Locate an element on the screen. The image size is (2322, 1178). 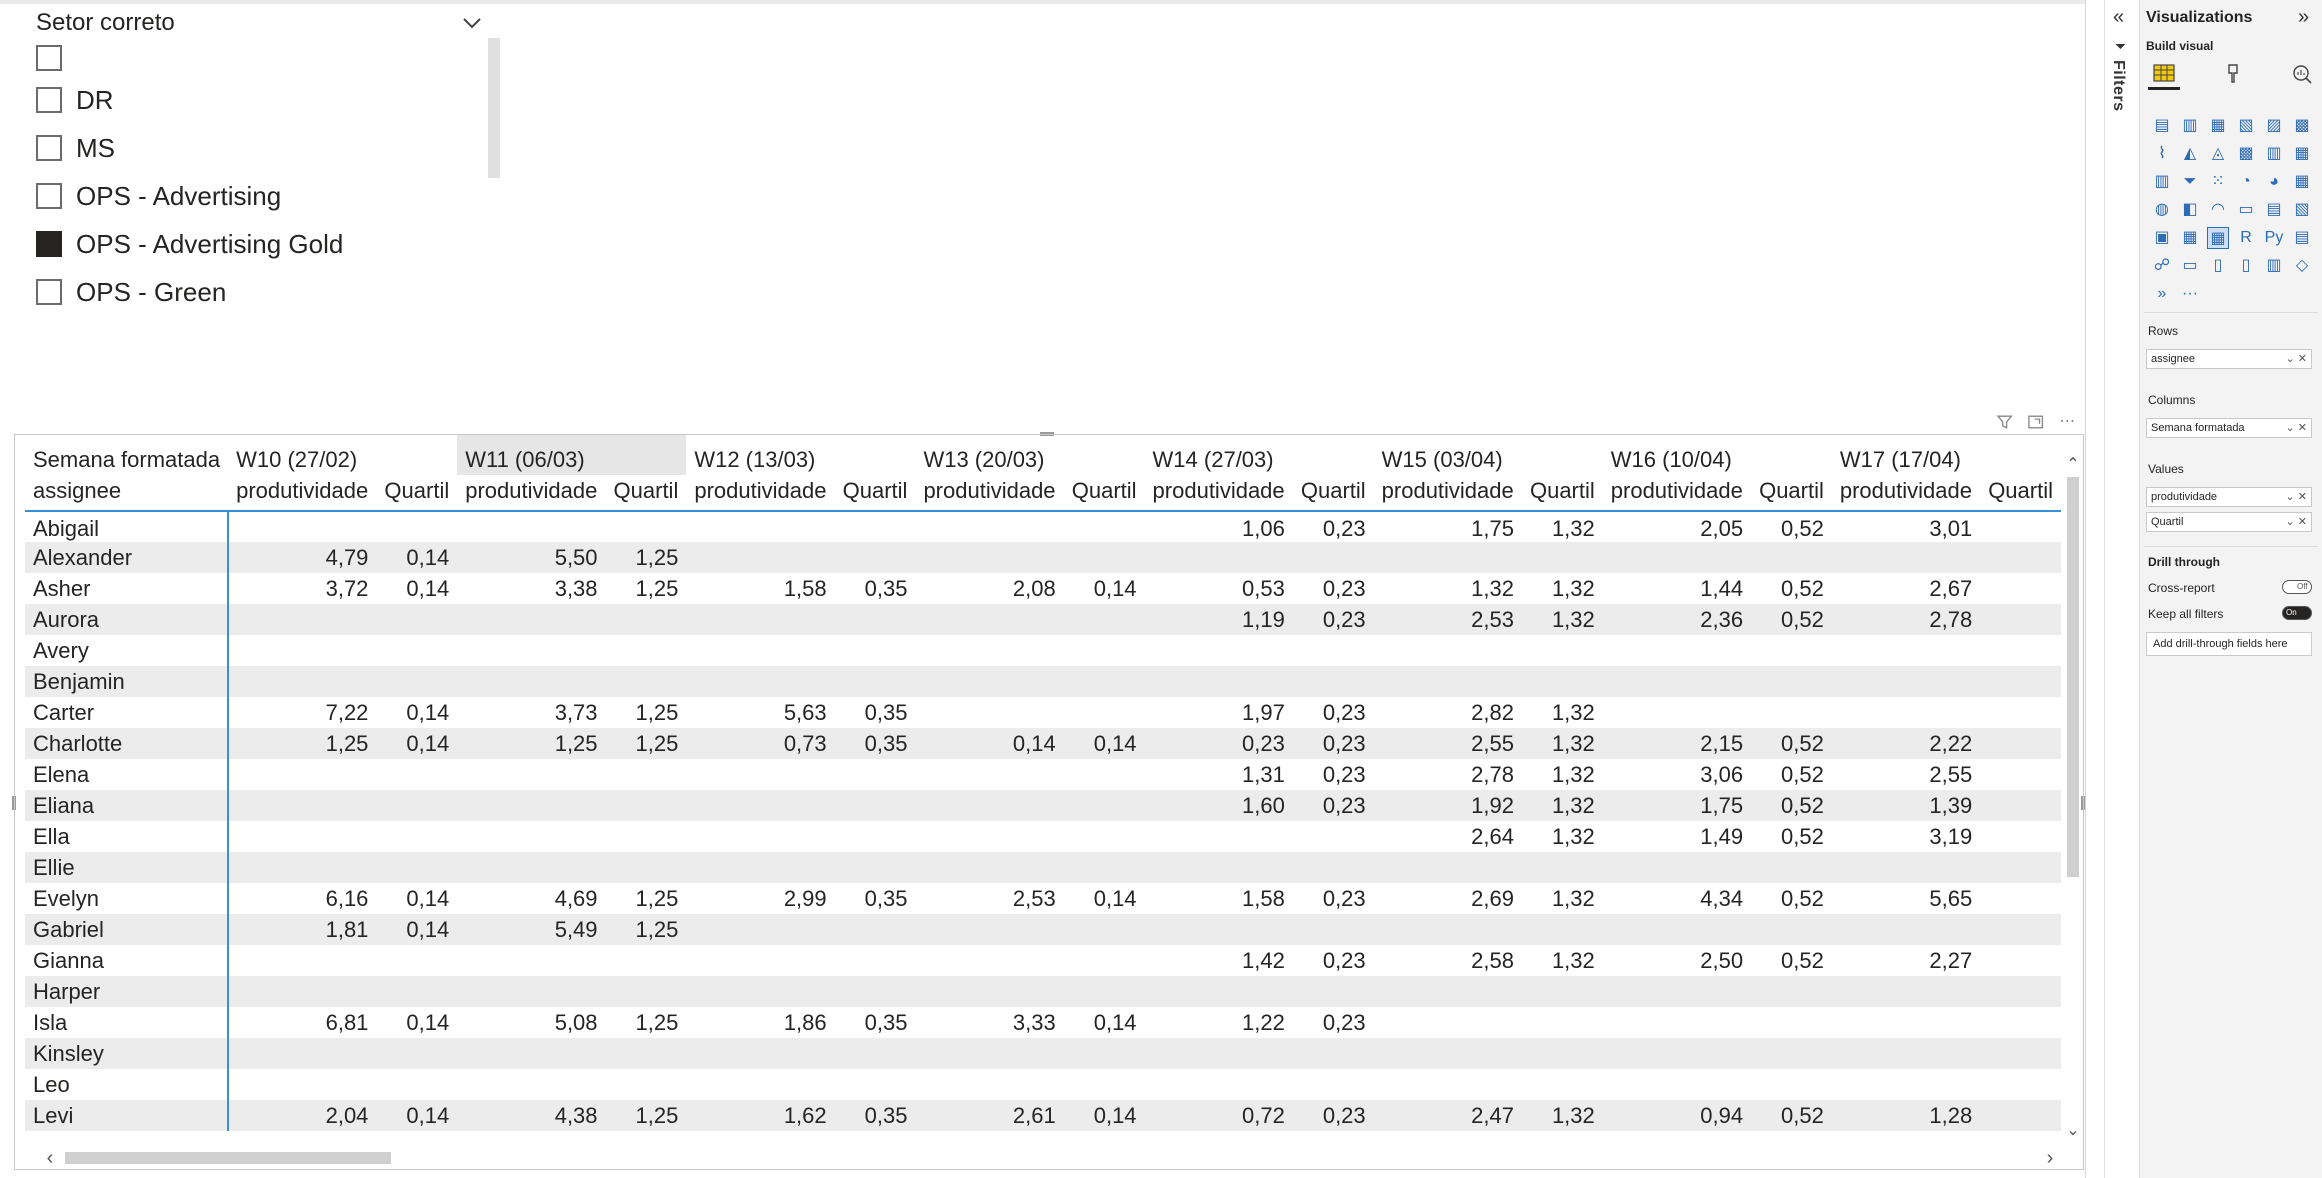
filter-icon is located at coordinates (2004, 422).